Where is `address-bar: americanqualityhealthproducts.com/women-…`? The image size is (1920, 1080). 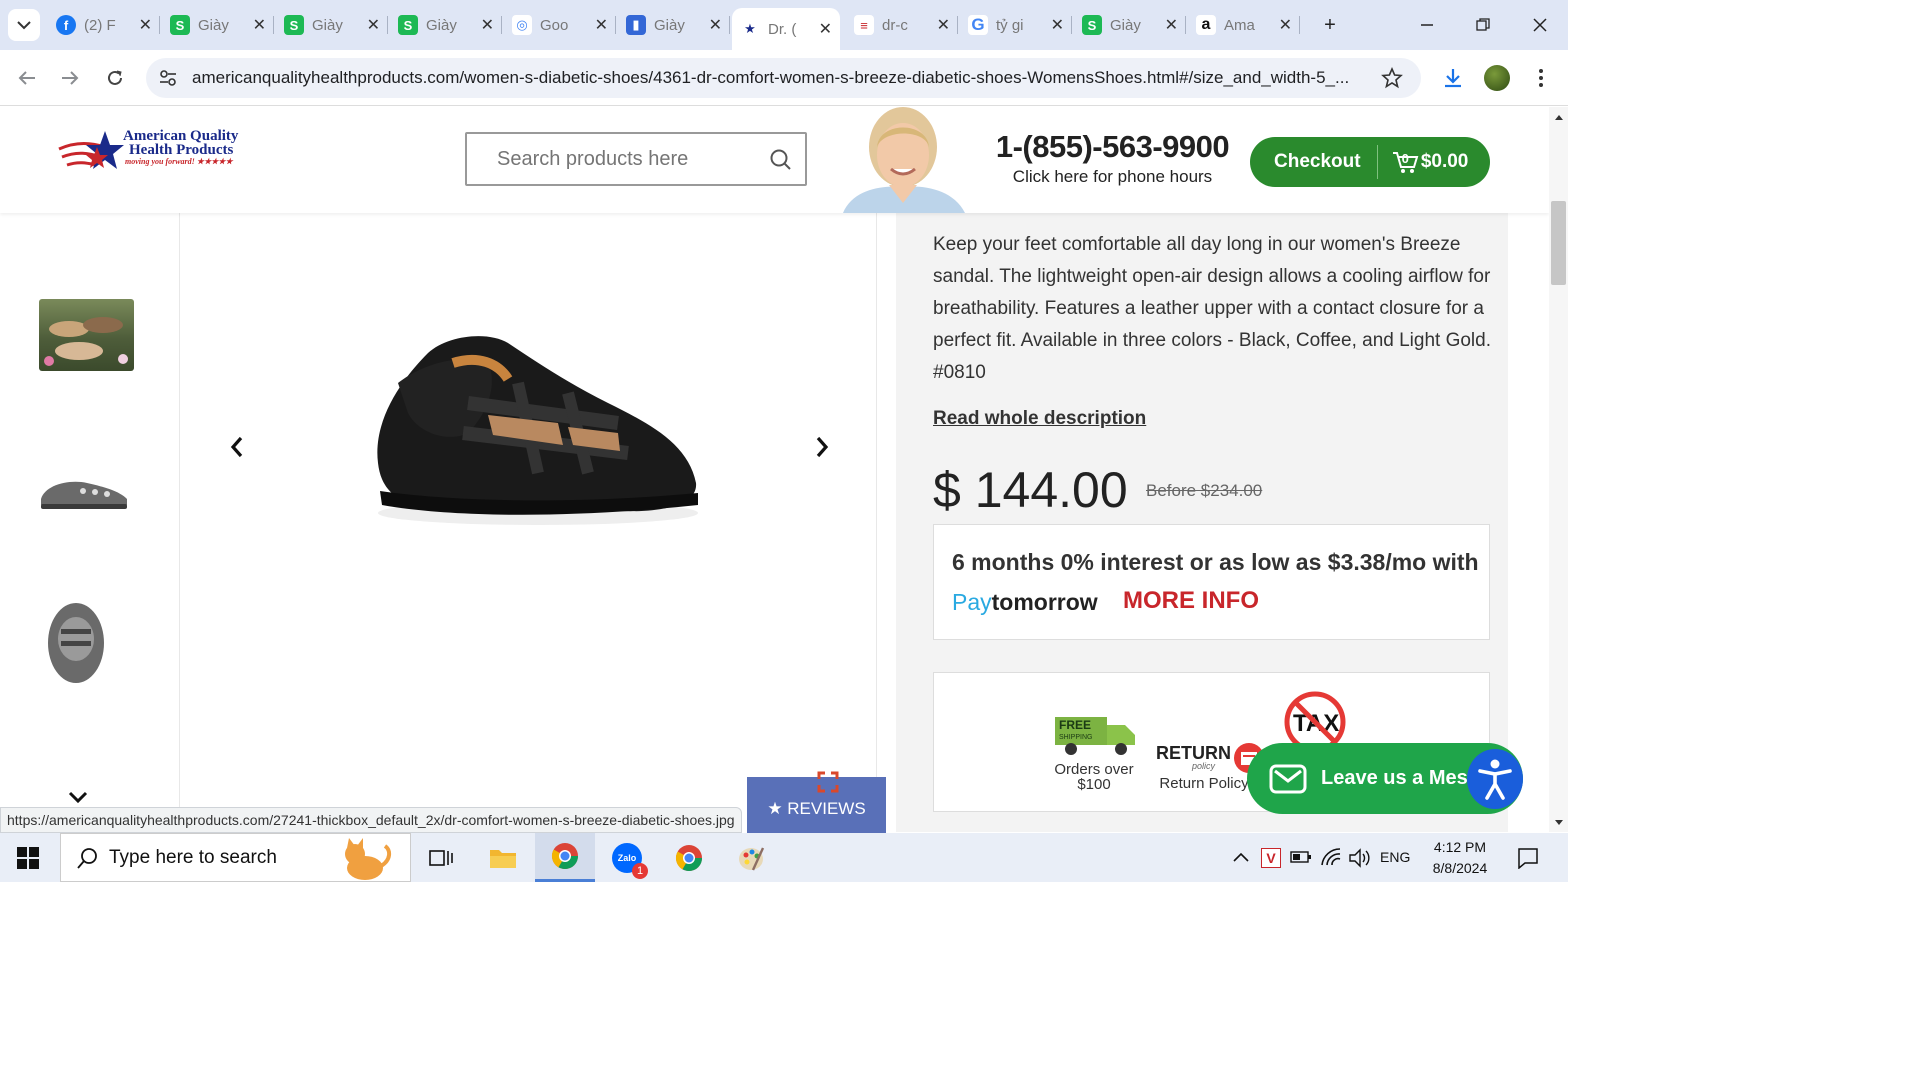 address-bar: americanqualityhealthproducts.com/women-… is located at coordinates (783, 78).